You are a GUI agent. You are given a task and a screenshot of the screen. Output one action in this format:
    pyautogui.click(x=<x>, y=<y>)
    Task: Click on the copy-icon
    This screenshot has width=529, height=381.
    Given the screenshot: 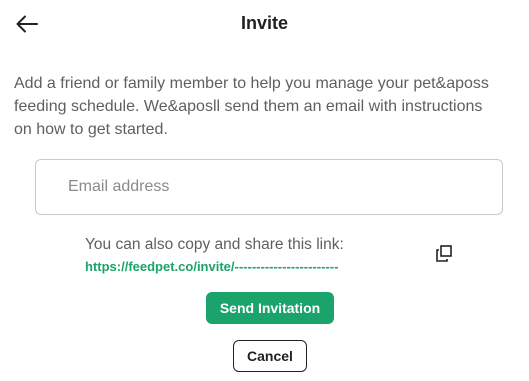 What is the action you would take?
    pyautogui.click(x=444, y=253)
    